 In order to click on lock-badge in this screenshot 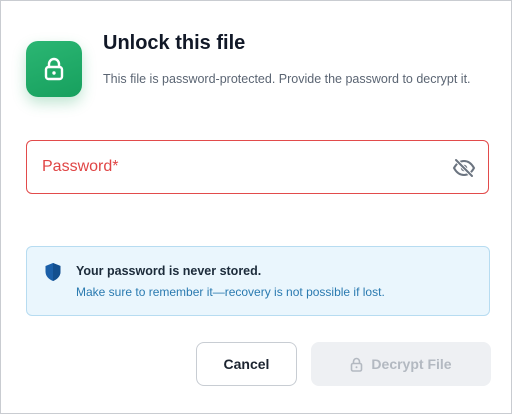, I will do `click(54, 69)`.